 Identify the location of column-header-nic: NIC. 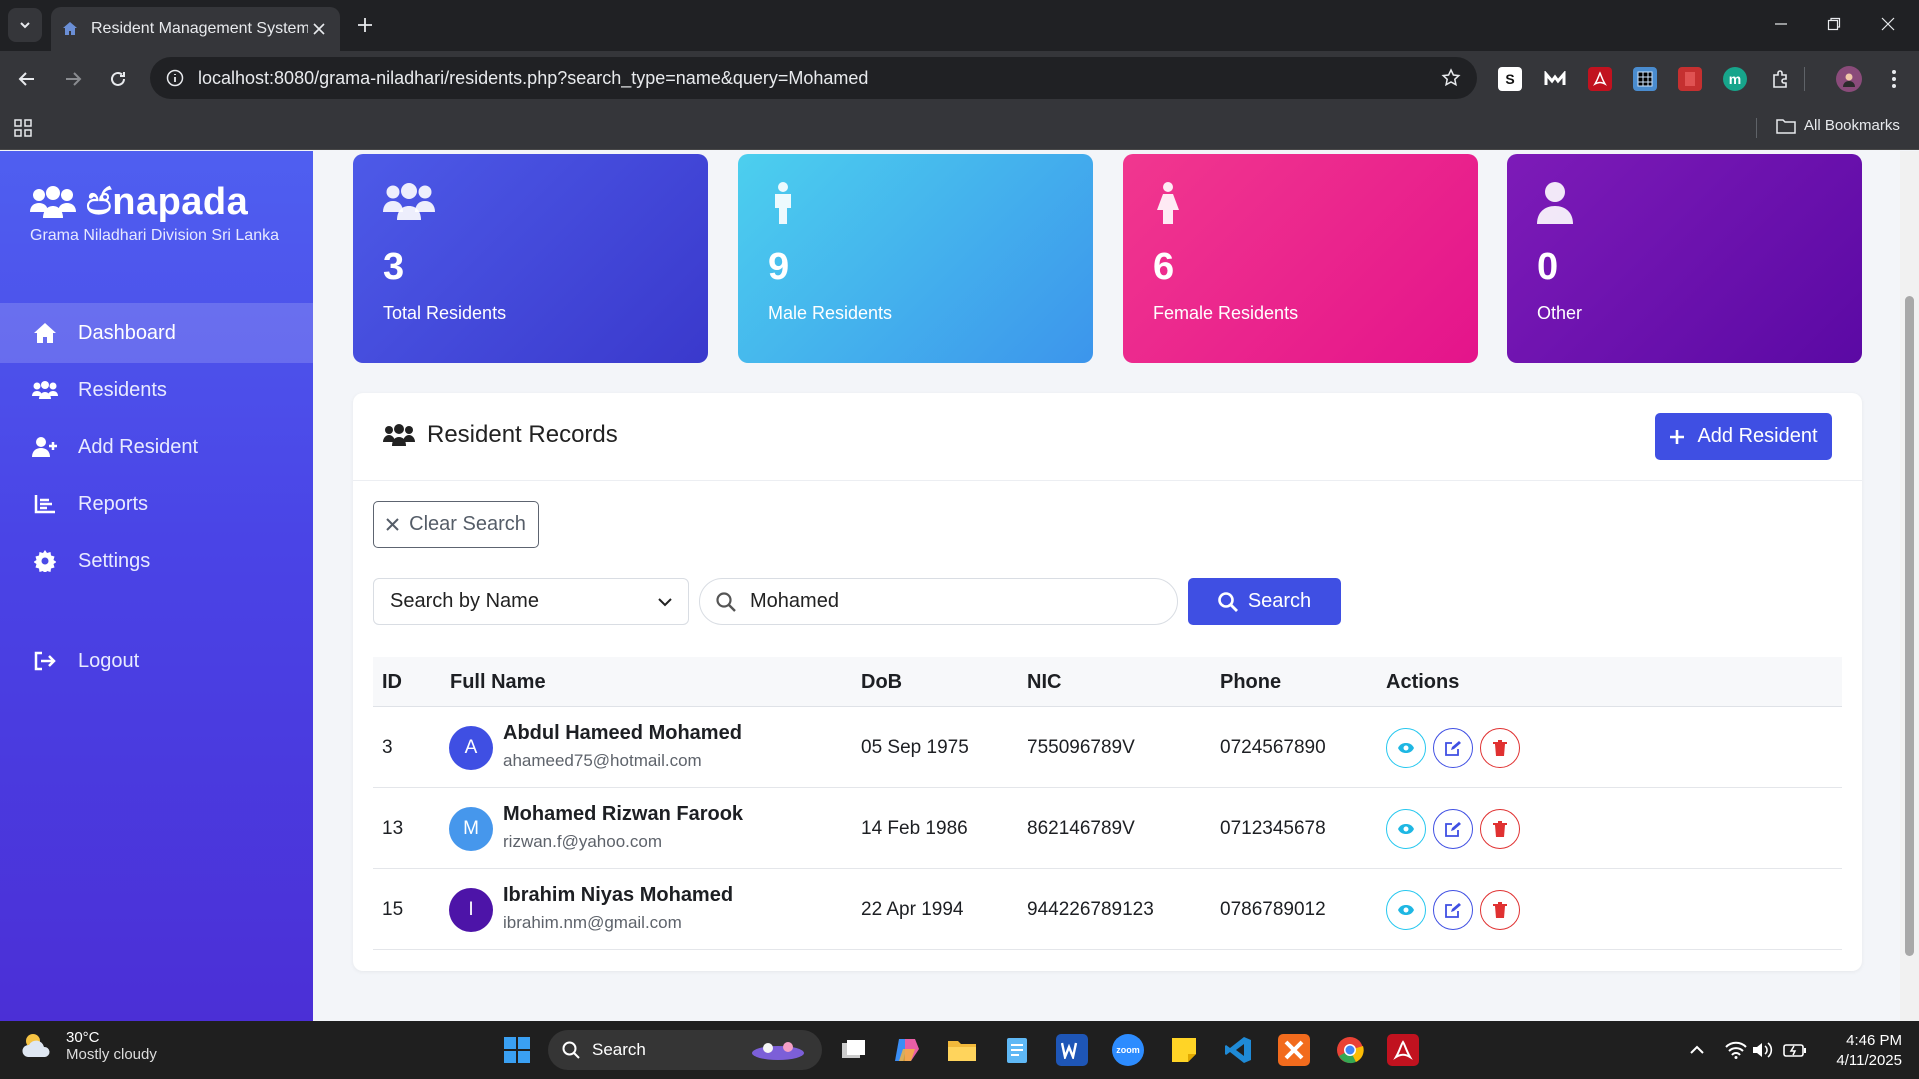
(1044, 682).